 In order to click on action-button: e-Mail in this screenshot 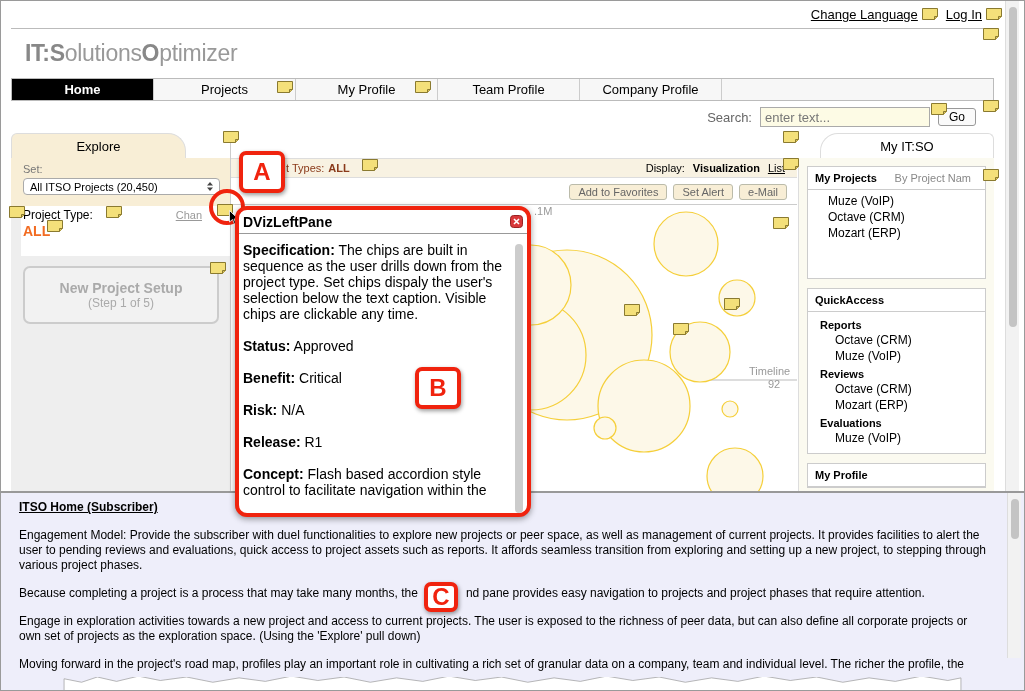, I will do `click(763, 192)`.